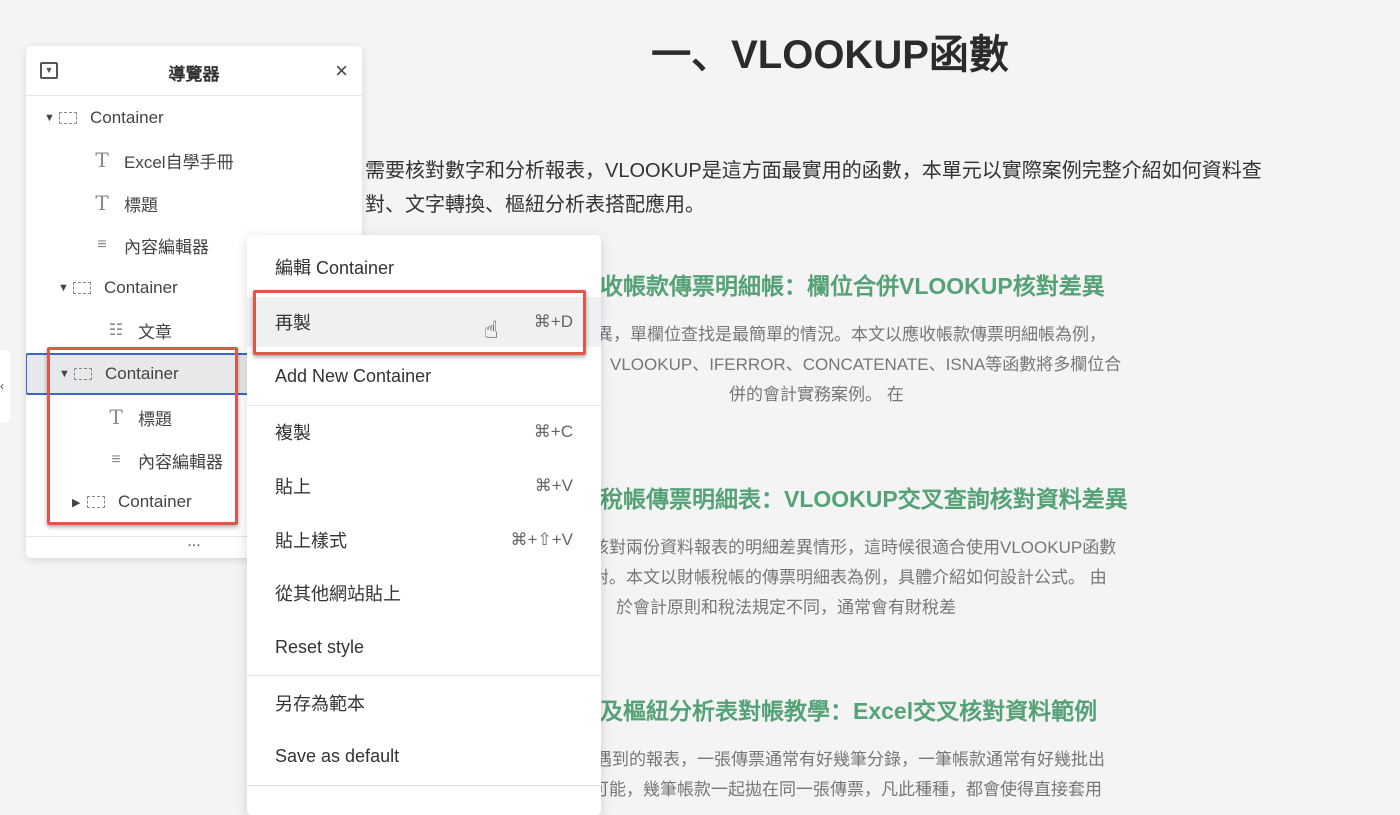  I want to click on menu-item-label: Reset style, so click(320, 646).